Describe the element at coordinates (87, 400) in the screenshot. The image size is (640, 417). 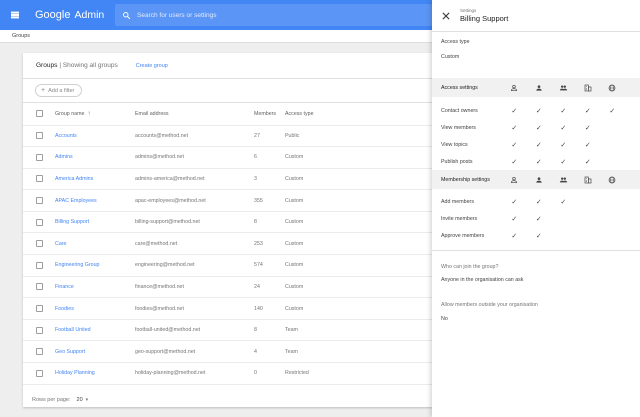
I see `dropdown-arrow-icon: ▾` at that location.